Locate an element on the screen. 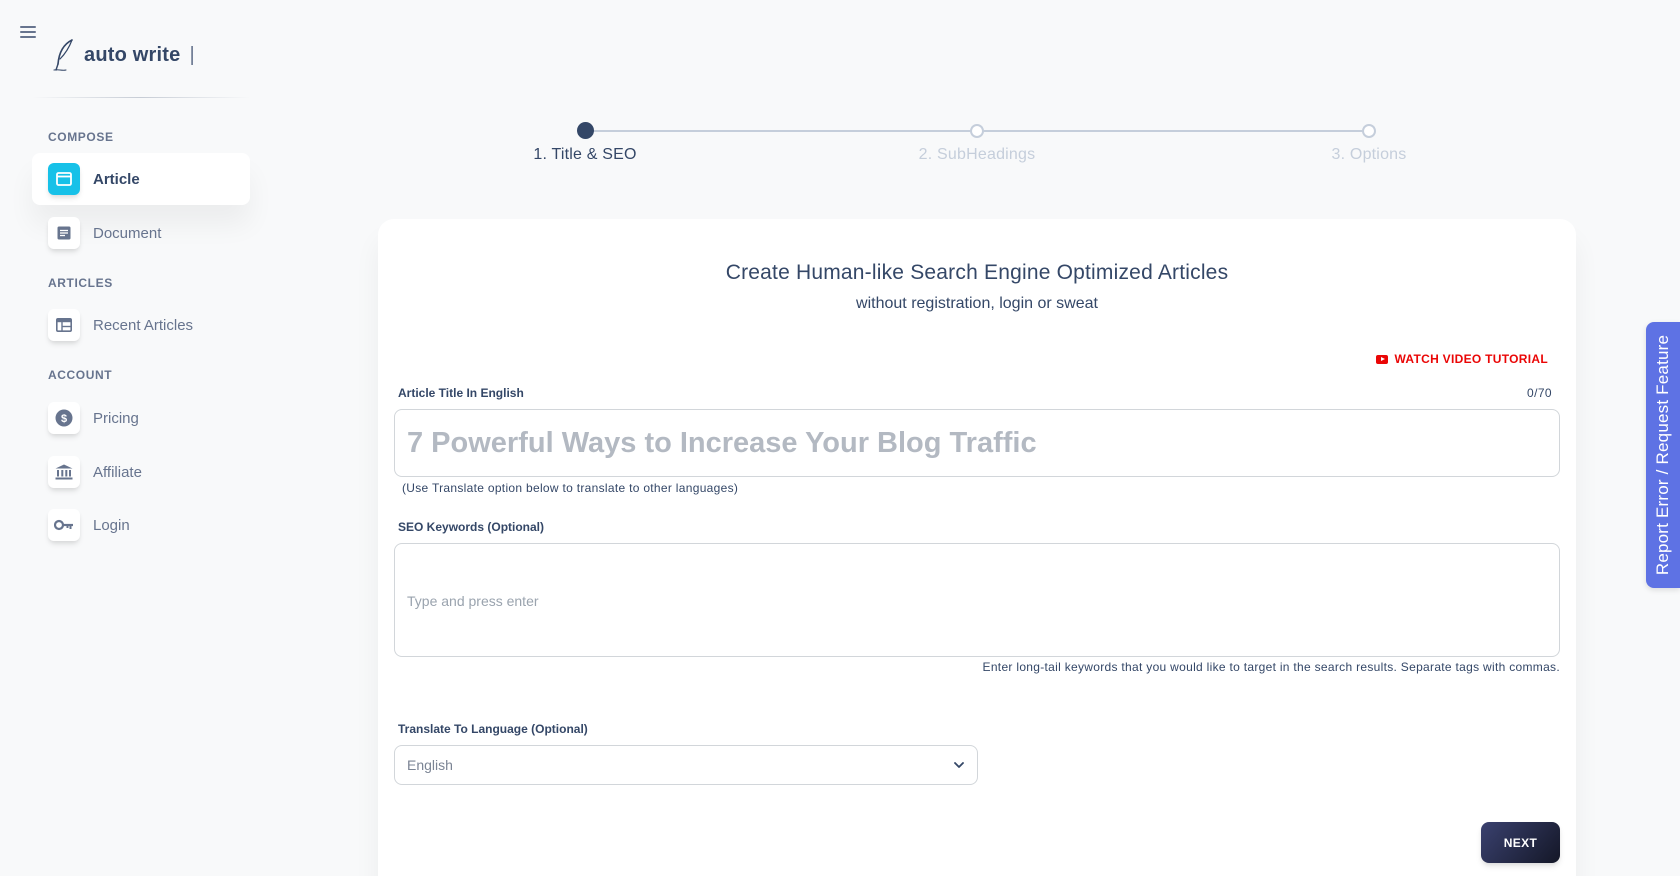  sidebar-item-label: Document is located at coordinates (127, 233).